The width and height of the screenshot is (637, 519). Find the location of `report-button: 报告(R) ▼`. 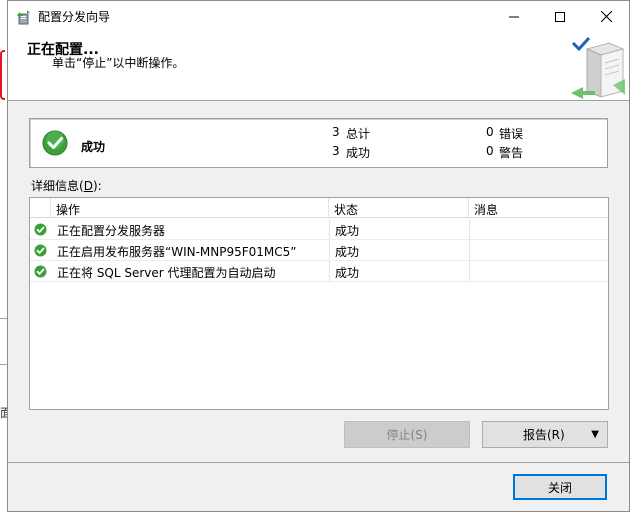

report-button: 报告(R) ▼ is located at coordinates (545, 434).